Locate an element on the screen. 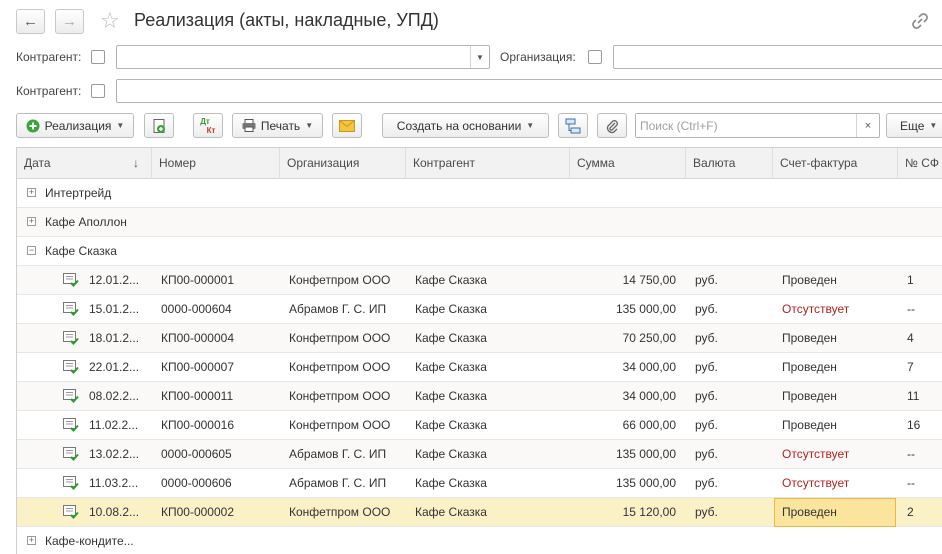  cell-invoice-number: 11 is located at coordinates (913, 396).